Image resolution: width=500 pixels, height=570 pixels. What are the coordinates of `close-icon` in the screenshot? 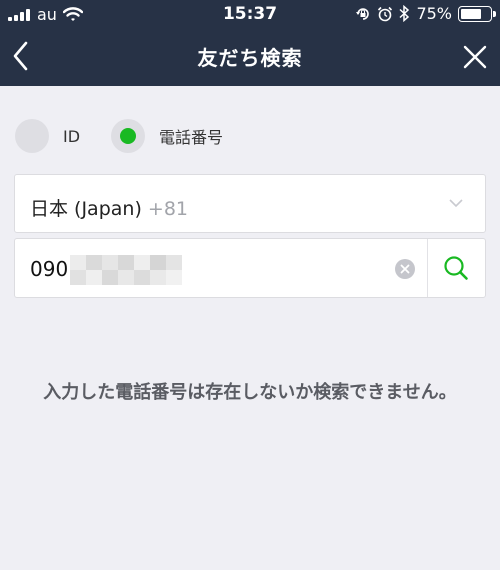 It's located at (475, 57).